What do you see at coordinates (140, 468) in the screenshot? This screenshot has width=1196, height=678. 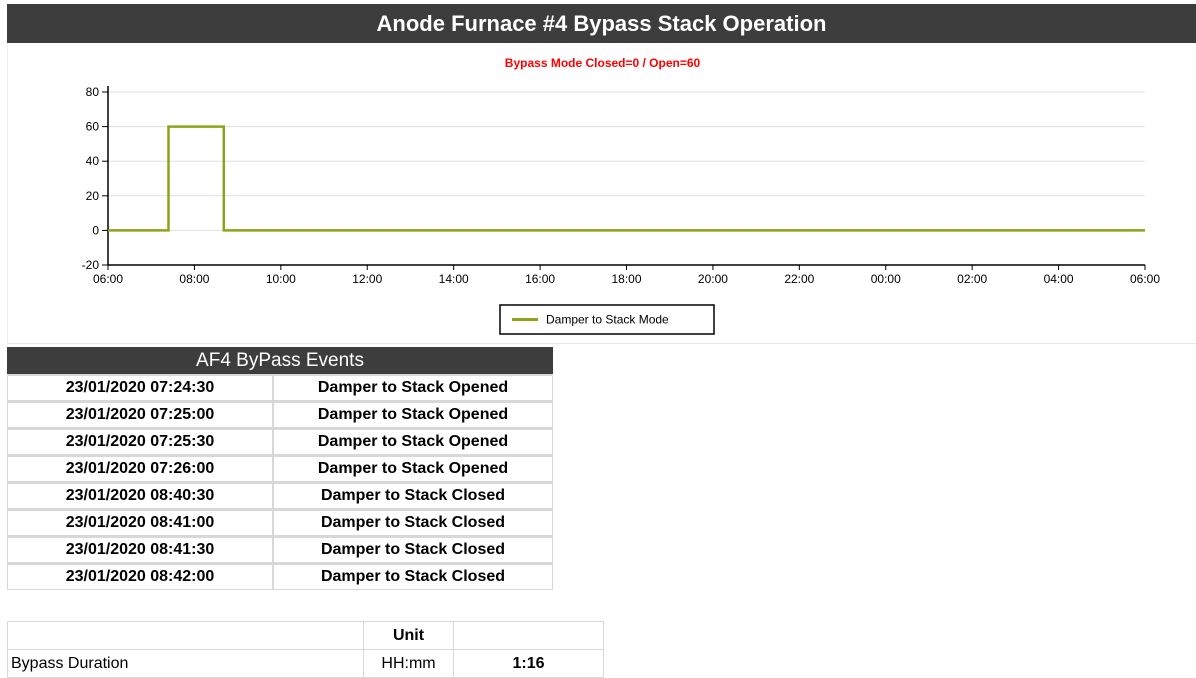 I see `event-timestamp: 23/01/2020 07:26:00` at bounding box center [140, 468].